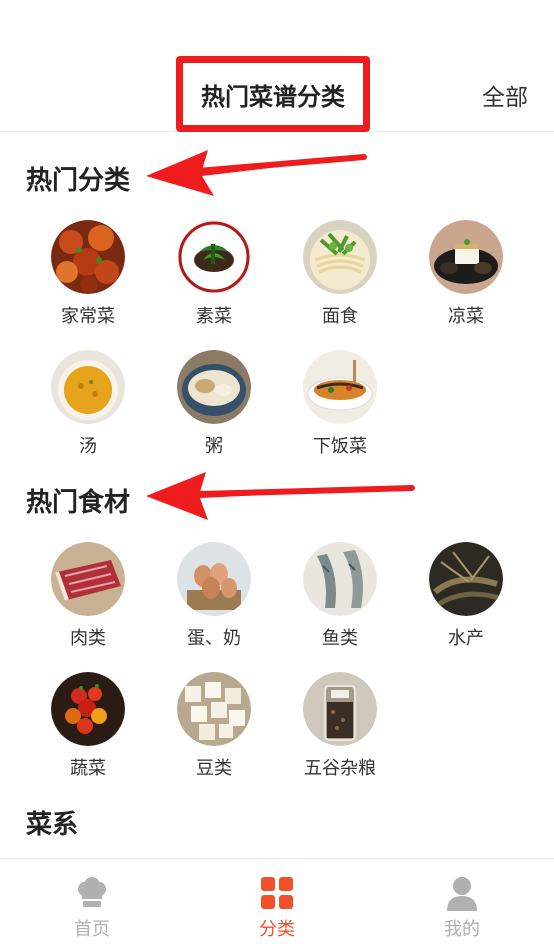 The image size is (554, 944). What do you see at coordinates (340, 638) in the screenshot?
I see `ingredient-label: 鱼类` at bounding box center [340, 638].